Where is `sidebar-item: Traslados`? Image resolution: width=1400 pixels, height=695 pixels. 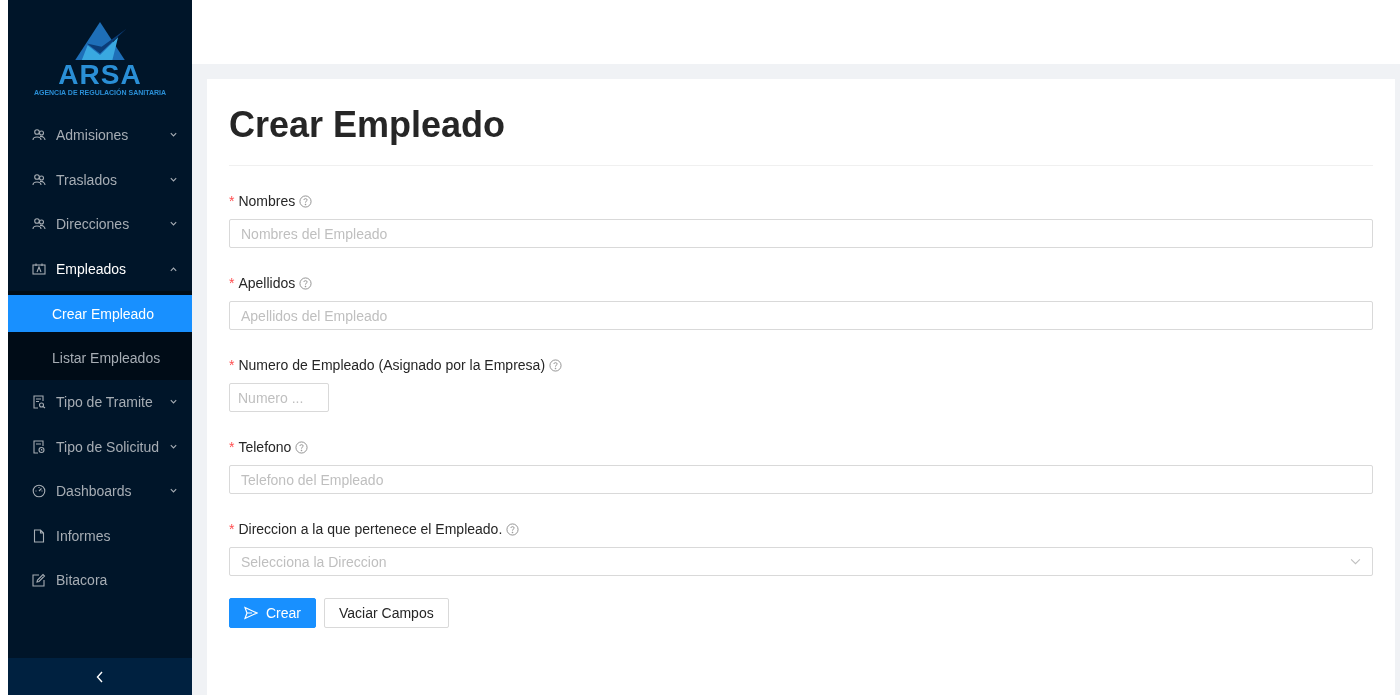 sidebar-item: Traslados is located at coordinates (100, 179).